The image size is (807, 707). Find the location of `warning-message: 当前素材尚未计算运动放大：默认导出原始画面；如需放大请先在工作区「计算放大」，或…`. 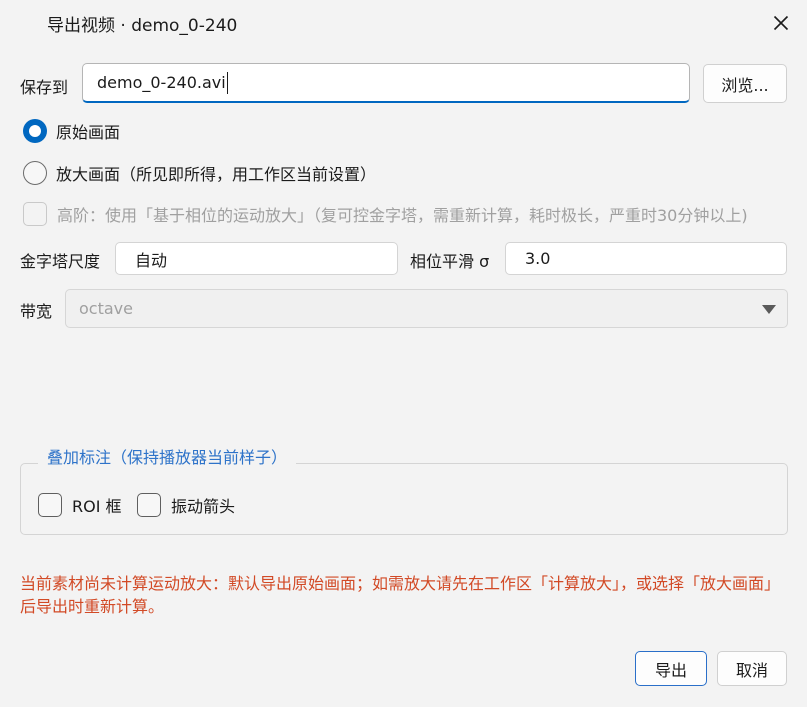

warning-message: 当前素材尚未计算运动放大：默认导出原始画面；如需放大请先在工作区「计算放大」，或… is located at coordinates (400, 595).